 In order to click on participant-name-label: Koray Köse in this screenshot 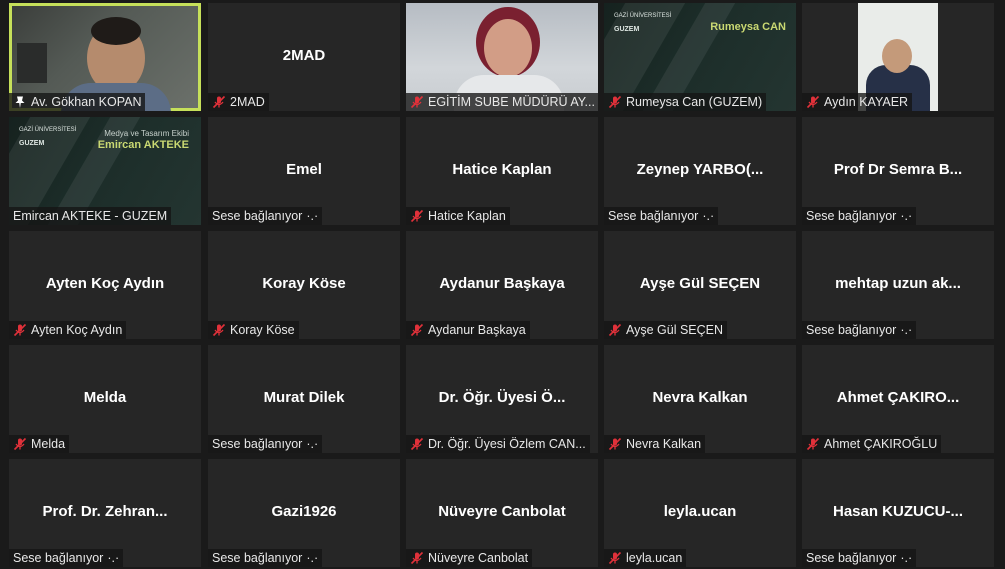, I will do `click(253, 330)`.